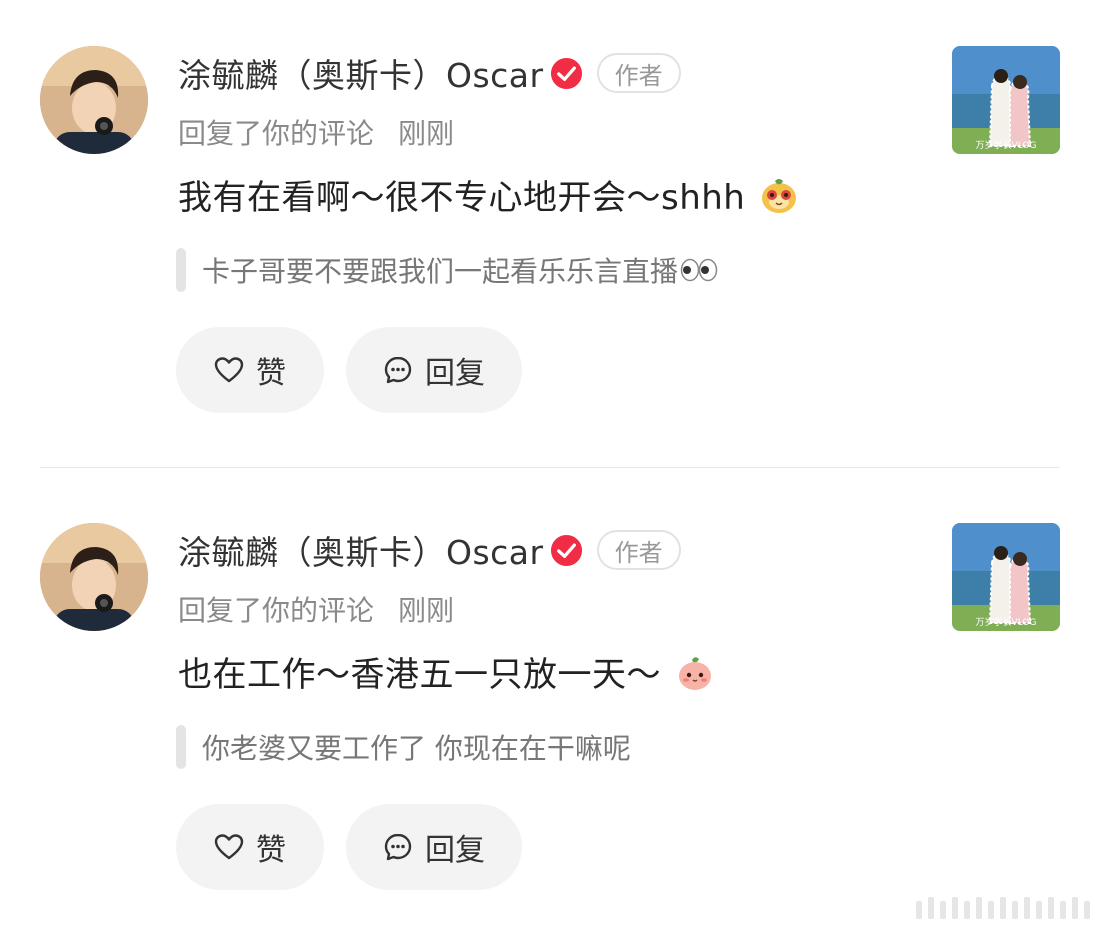 The width and height of the screenshot is (1100, 933). Describe the element at coordinates (416, 748) in the screenshot. I see `quoted-text: 你老婆又要工作了 你现在在干嘛呢` at that location.